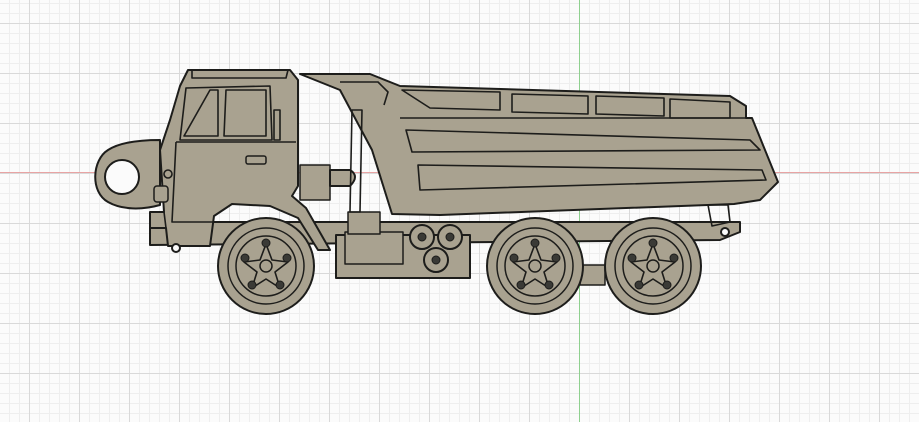 The height and width of the screenshot is (422, 919). What do you see at coordinates (535, 266) in the screenshot?
I see `middle-wheel` at bounding box center [535, 266].